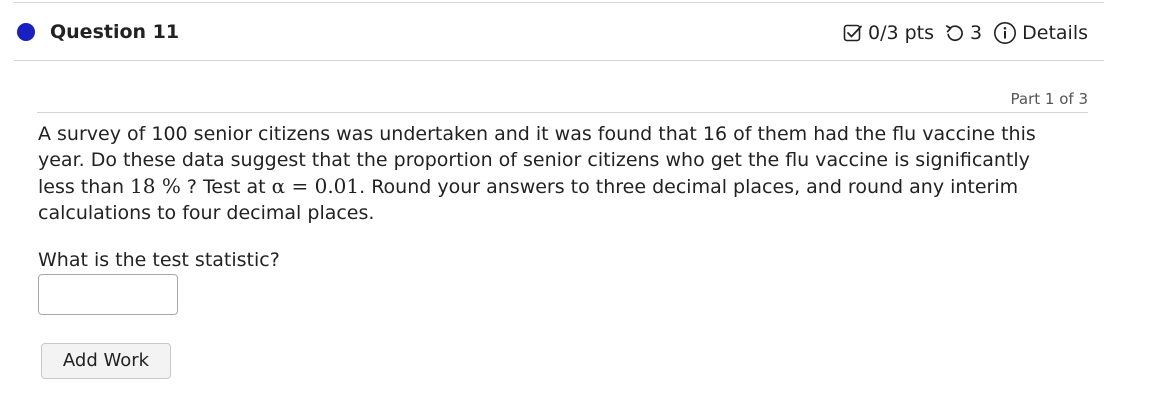 The width and height of the screenshot is (1150, 408). What do you see at coordinates (26, 32) in the screenshot?
I see `status-dot-icon` at bounding box center [26, 32].